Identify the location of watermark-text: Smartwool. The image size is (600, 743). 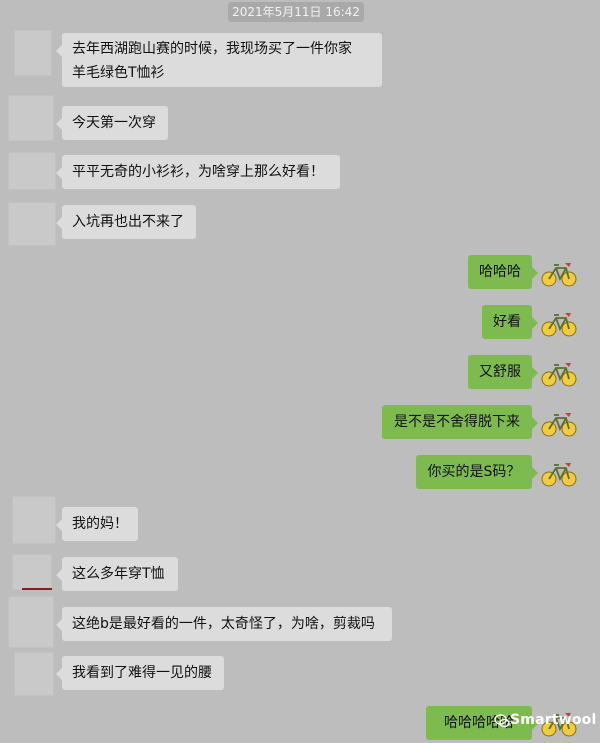
(553, 720).